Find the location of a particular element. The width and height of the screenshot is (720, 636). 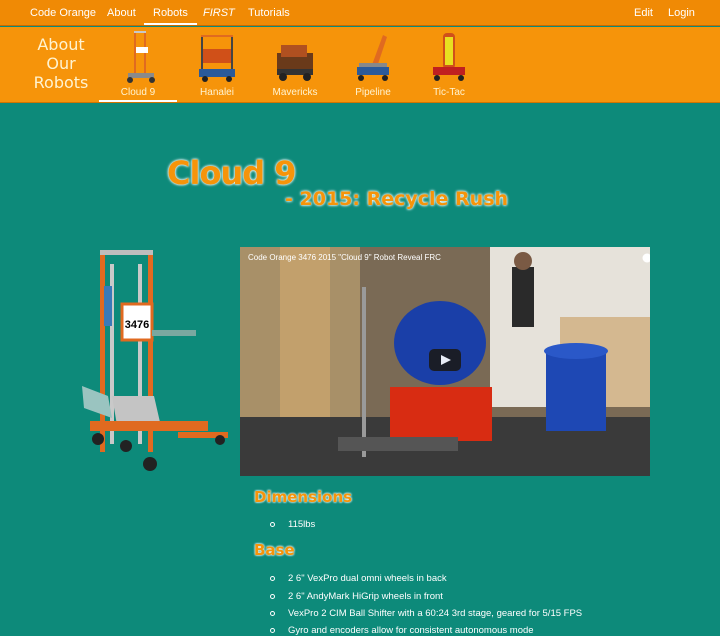

base-heading: Base is located at coordinates (274, 550).